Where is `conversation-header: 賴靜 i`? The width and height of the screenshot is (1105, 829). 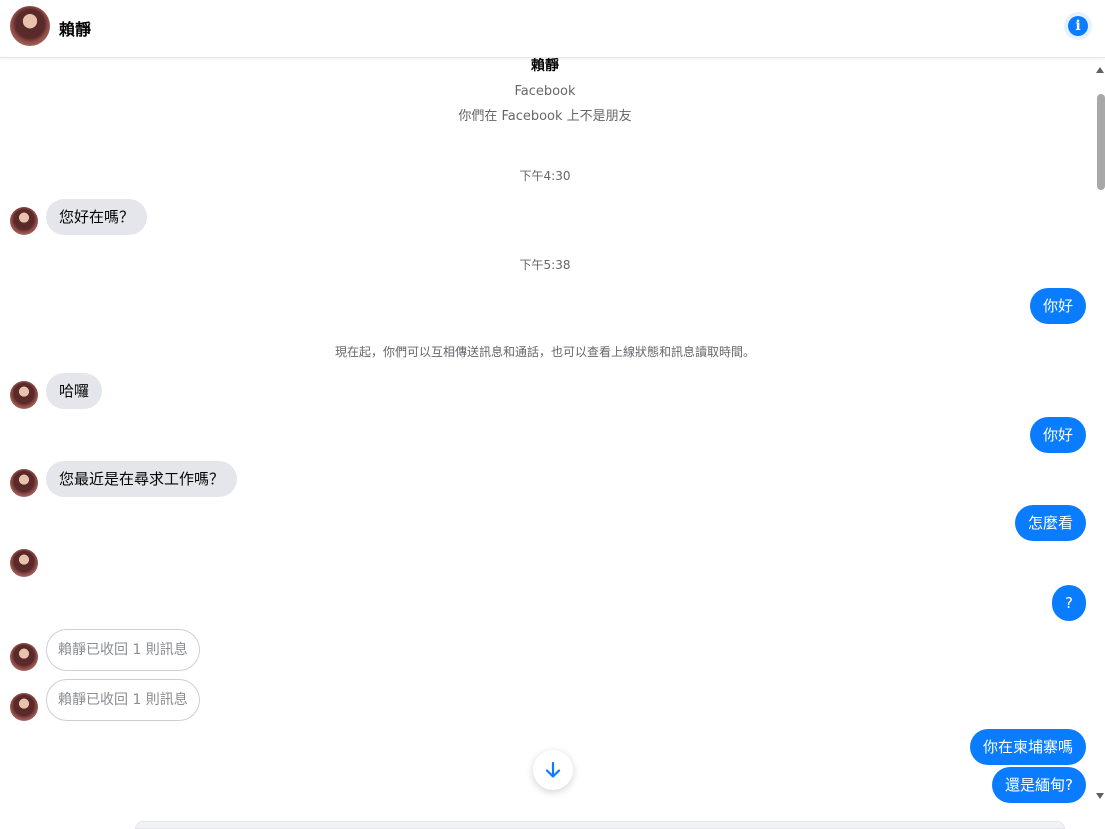 conversation-header: 賴靜 i is located at coordinates (552, 29).